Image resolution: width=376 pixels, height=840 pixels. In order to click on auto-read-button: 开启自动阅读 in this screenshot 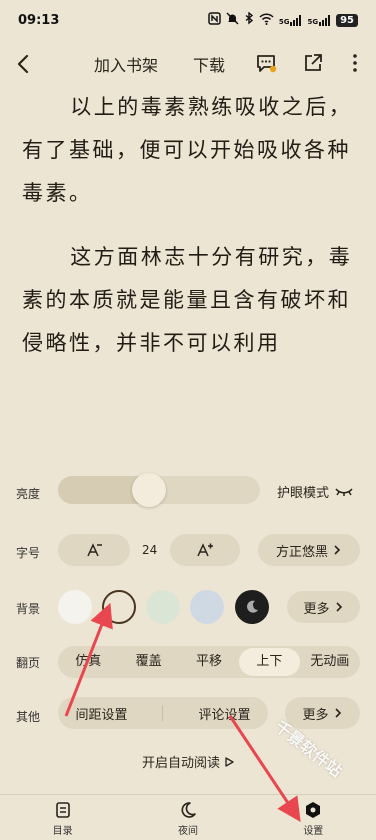, I will do `click(188, 761)`.